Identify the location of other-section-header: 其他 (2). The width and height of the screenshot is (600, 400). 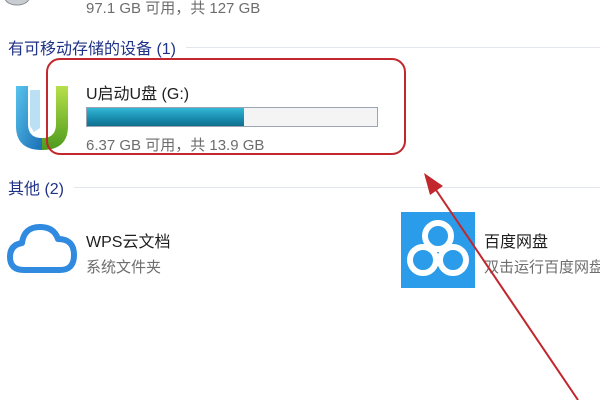
(304, 187).